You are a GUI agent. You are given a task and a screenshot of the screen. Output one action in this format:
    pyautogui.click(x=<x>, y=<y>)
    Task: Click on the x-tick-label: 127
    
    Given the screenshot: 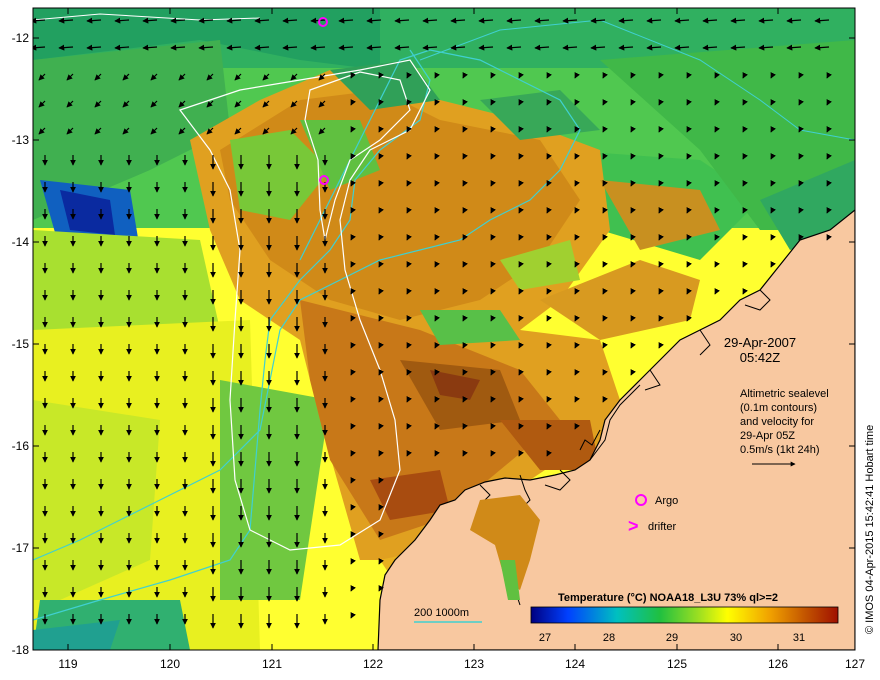 What is the action you would take?
    pyautogui.click(x=855, y=664)
    